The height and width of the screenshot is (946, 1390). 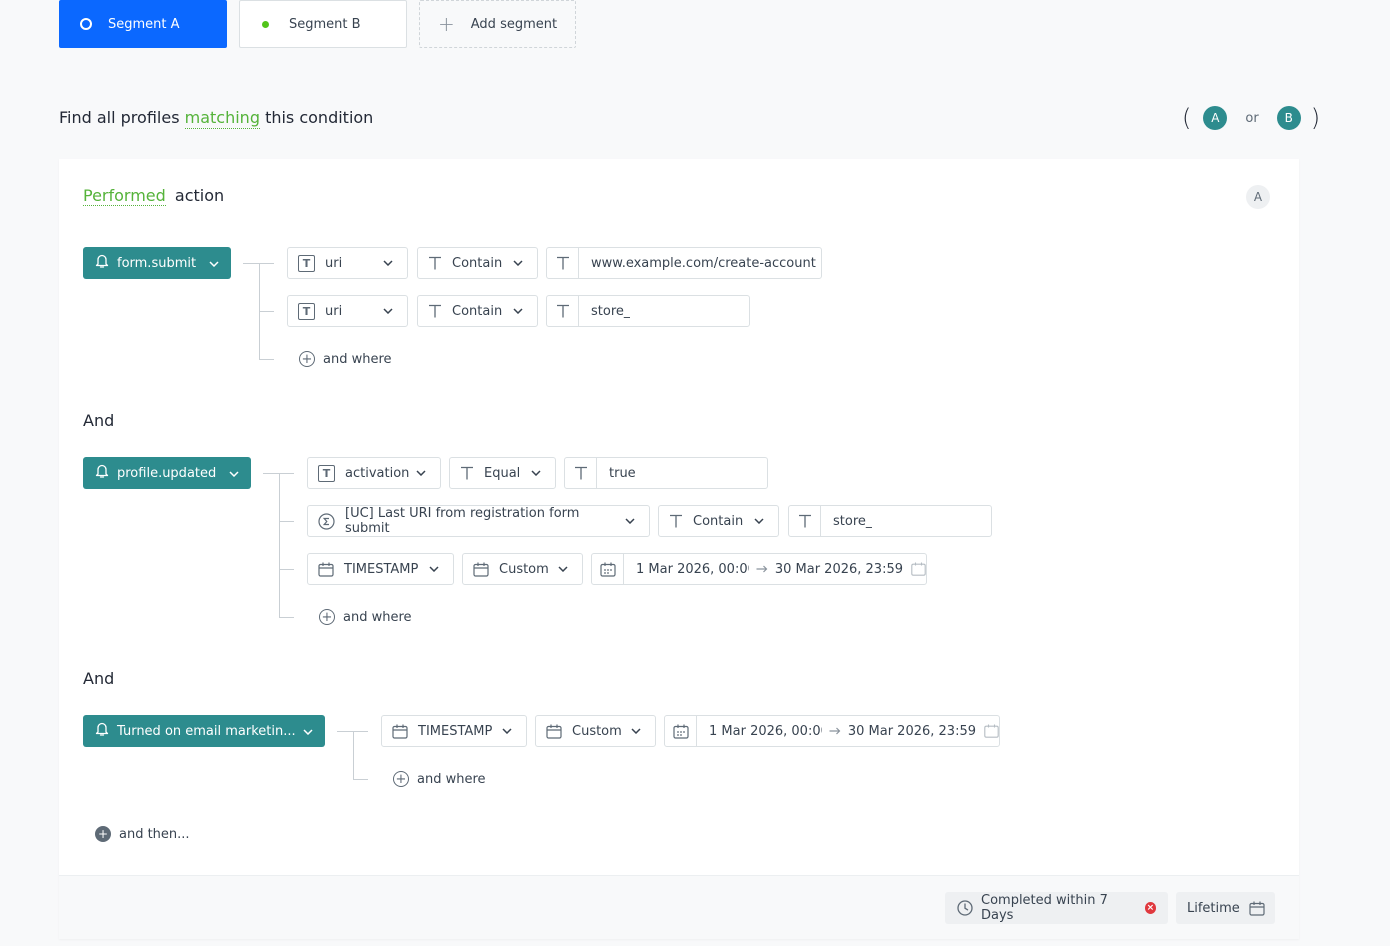 I want to click on tab-segment-b: Segment B, so click(x=323, y=24).